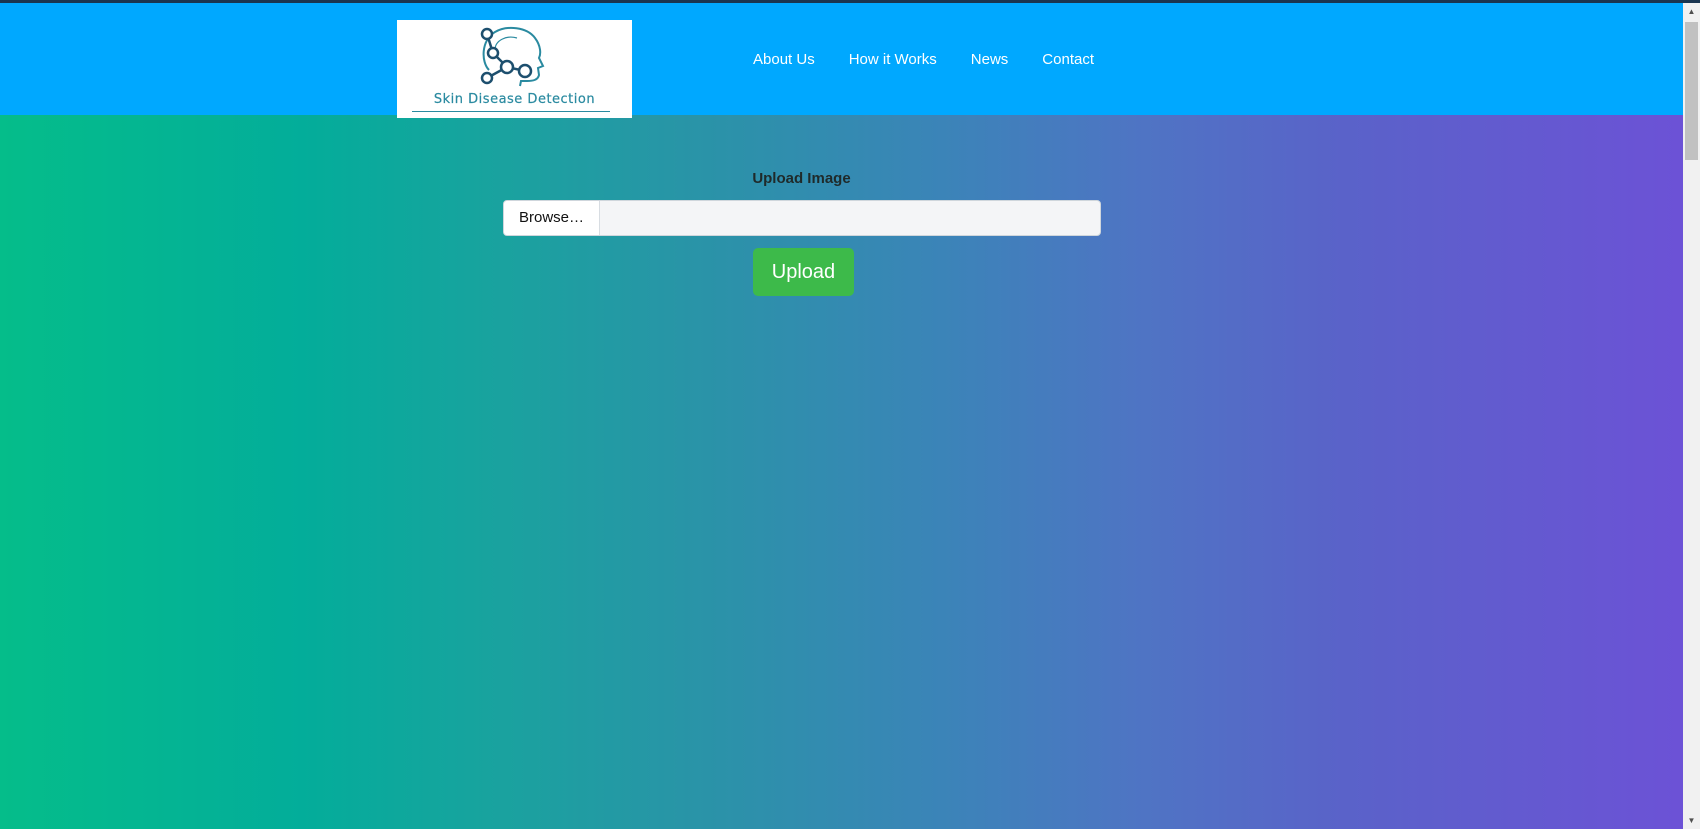 Image resolution: width=1700 pixels, height=829 pixels. What do you see at coordinates (1691, 820) in the screenshot?
I see `arrow-down-icon: ▼` at bounding box center [1691, 820].